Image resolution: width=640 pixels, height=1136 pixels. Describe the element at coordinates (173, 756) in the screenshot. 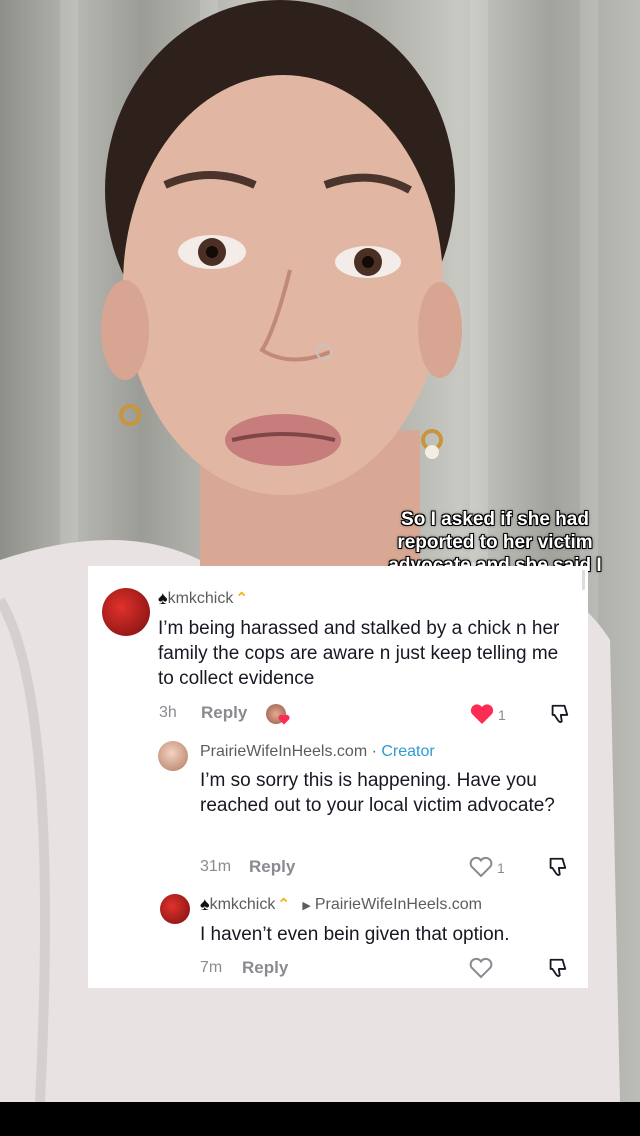

I see `creator-avatar` at that location.